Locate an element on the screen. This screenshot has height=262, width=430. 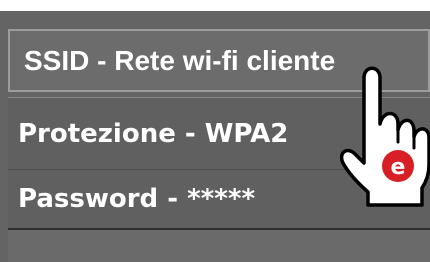
pointing-hand-icon: e is located at coordinates (385, 136).